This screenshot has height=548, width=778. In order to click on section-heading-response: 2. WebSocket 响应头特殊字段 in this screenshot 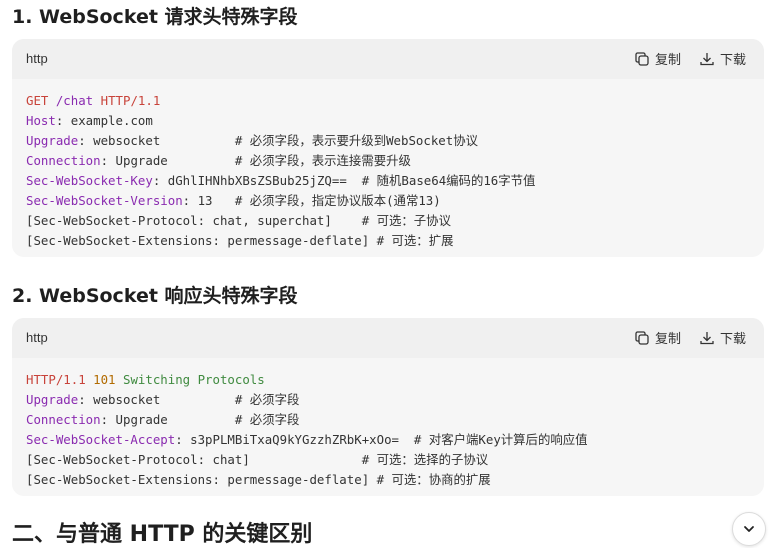, I will do `click(155, 296)`.